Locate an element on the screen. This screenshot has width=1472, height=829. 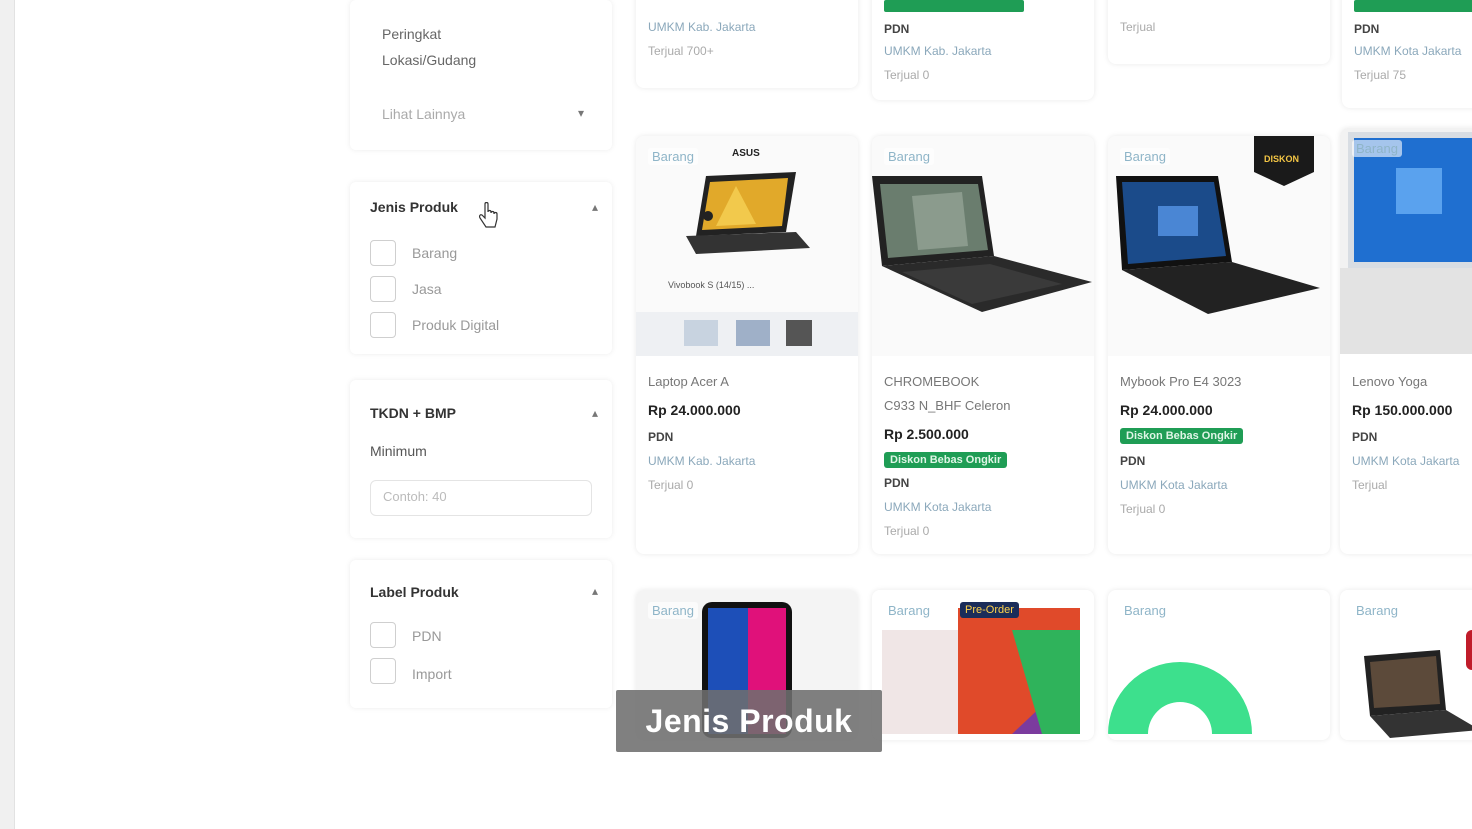
option-label-pdn: PDN is located at coordinates (427, 636).